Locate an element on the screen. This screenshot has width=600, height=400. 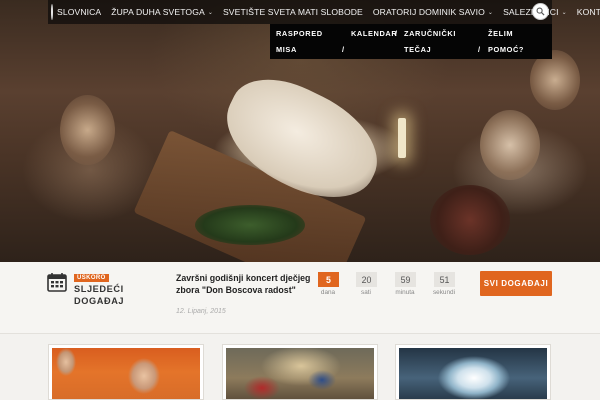
dropdown-item-label: KALENDAR is located at coordinates (374, 33).